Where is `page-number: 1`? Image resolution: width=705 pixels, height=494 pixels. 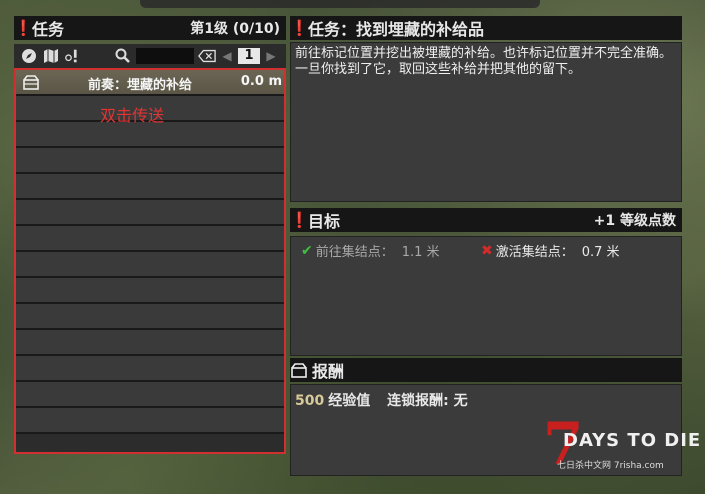
page-number: 1 is located at coordinates (249, 56).